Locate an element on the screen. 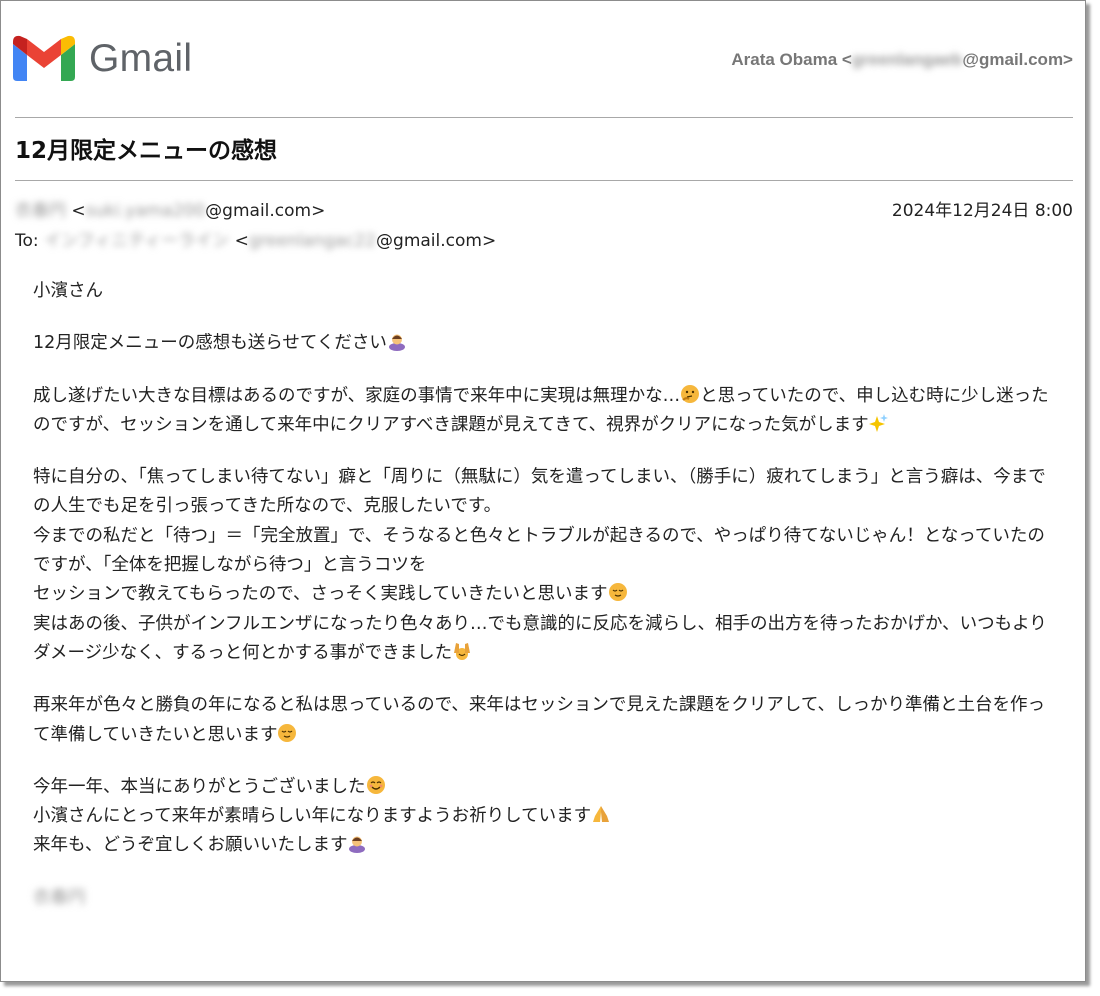 This screenshot has width=1100, height=996. recipient-email-open: < is located at coordinates (241, 241).